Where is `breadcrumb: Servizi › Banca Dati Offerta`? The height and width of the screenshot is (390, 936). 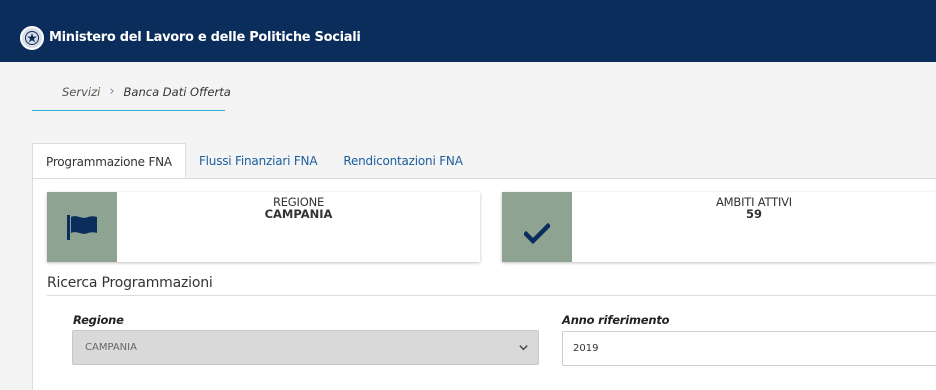
breadcrumb: Servizi › Banca Dati Offerta is located at coordinates (146, 91).